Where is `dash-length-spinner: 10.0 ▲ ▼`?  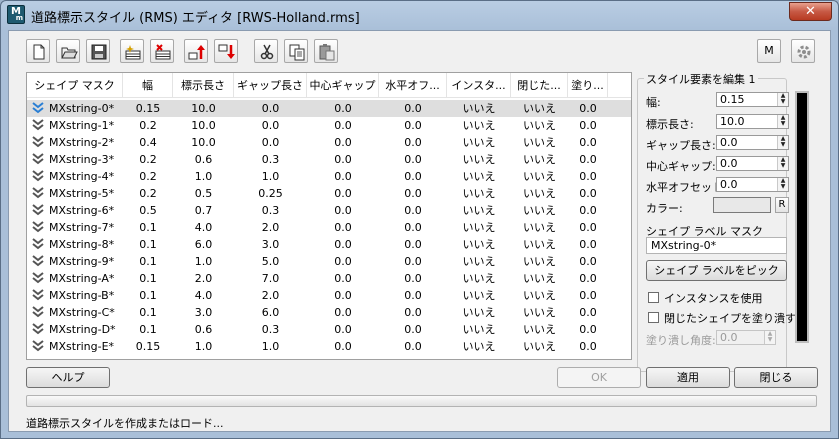 dash-length-spinner: 10.0 ▲ ▼ is located at coordinates (752, 121).